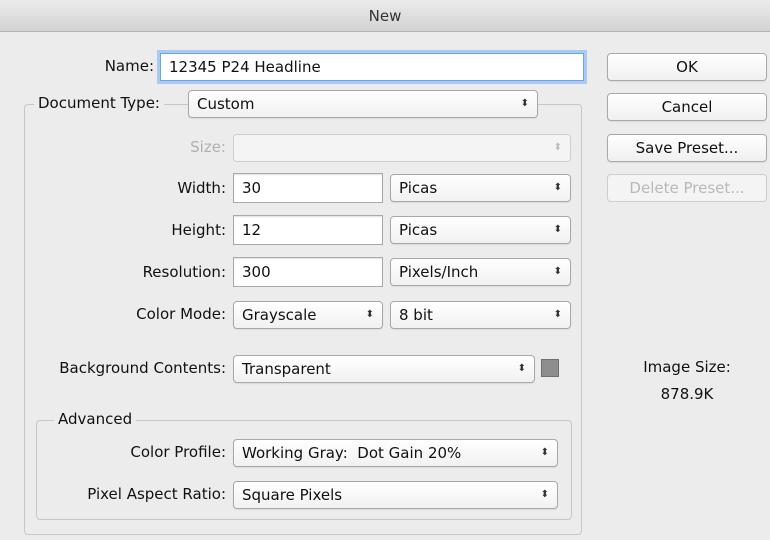  Describe the element at coordinates (395, 495) in the screenshot. I see `pixel-aspect-ratio-select: Square Pixels ⬍` at that location.